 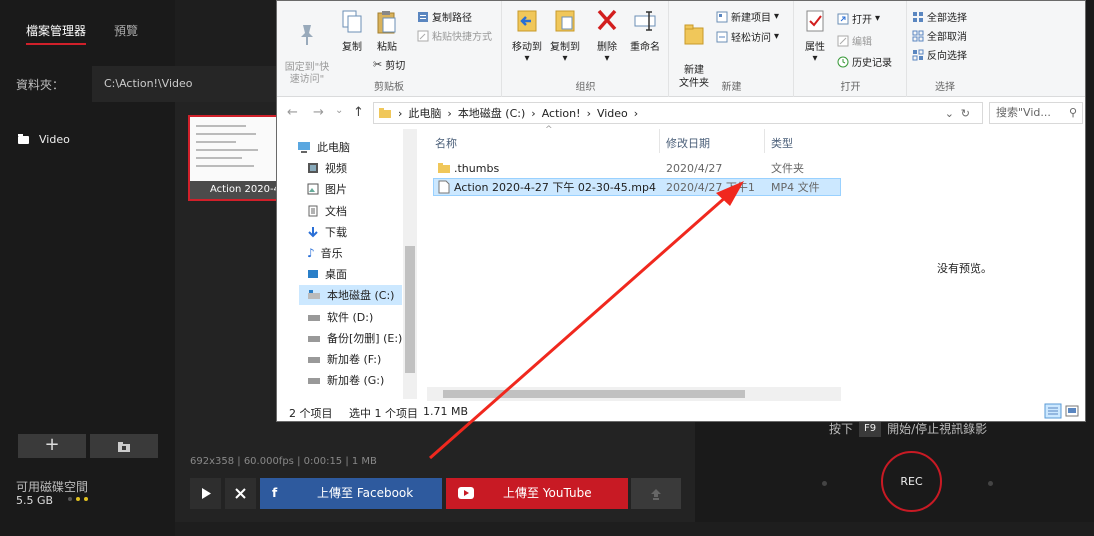 What do you see at coordinates (477, 168) in the screenshot?
I see `file-name: .thumbs` at bounding box center [477, 168].